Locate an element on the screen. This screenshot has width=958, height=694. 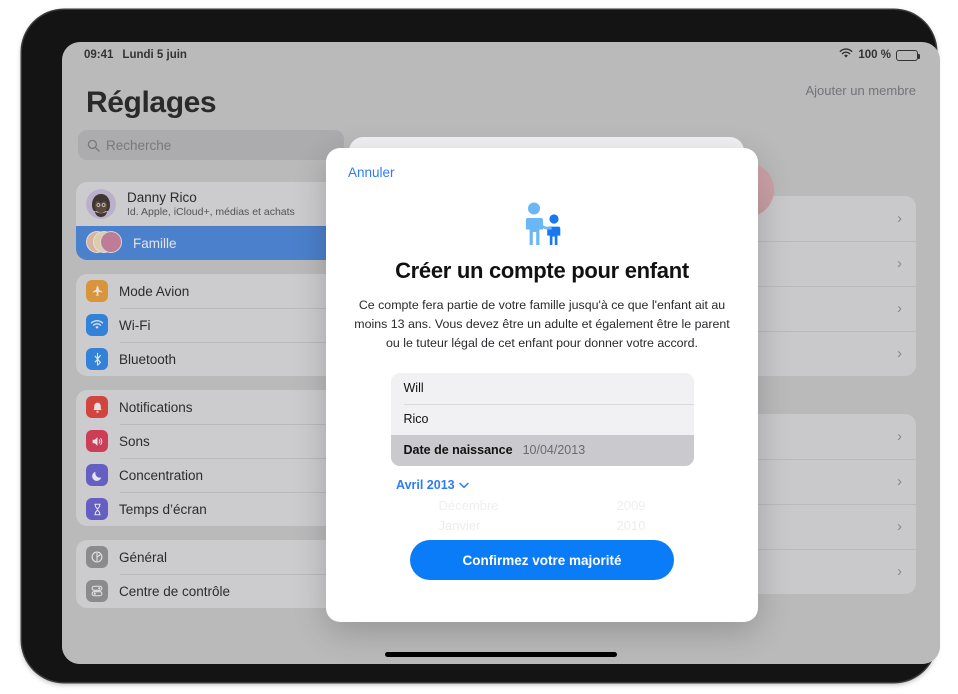
picker-year: 2010 is located at coordinates (631, 526).